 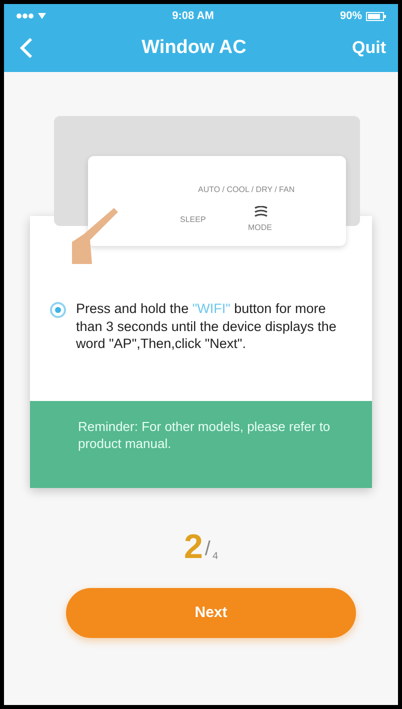 I want to click on quit-button: Quit, so click(x=369, y=48).